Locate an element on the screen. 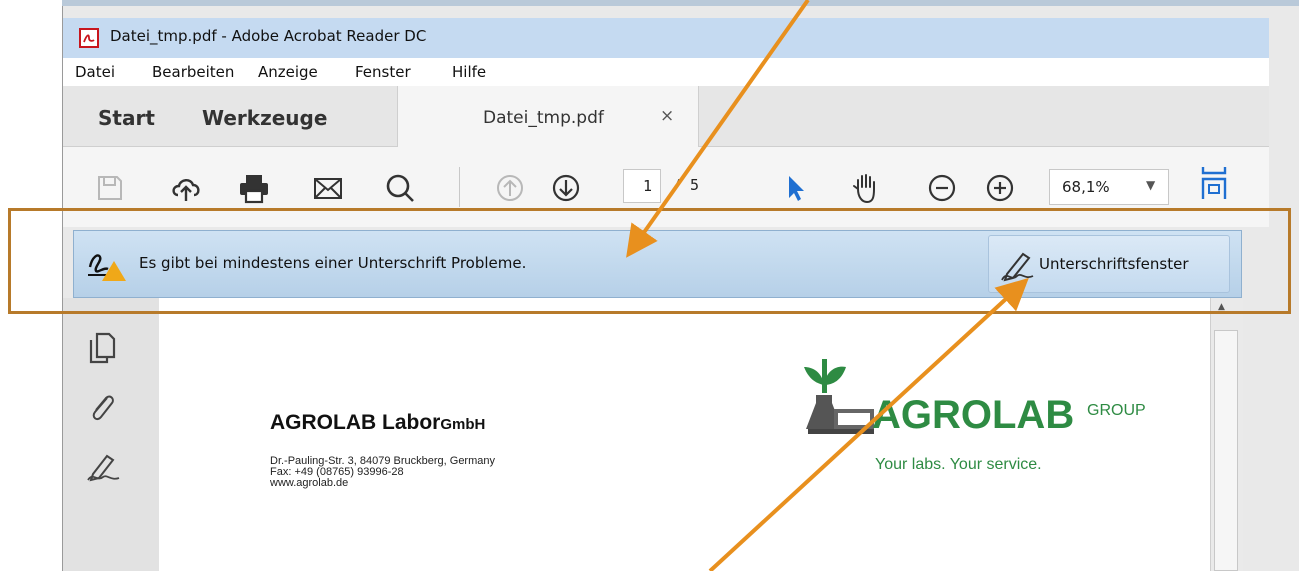  toolbar-separator is located at coordinates (459, 187).